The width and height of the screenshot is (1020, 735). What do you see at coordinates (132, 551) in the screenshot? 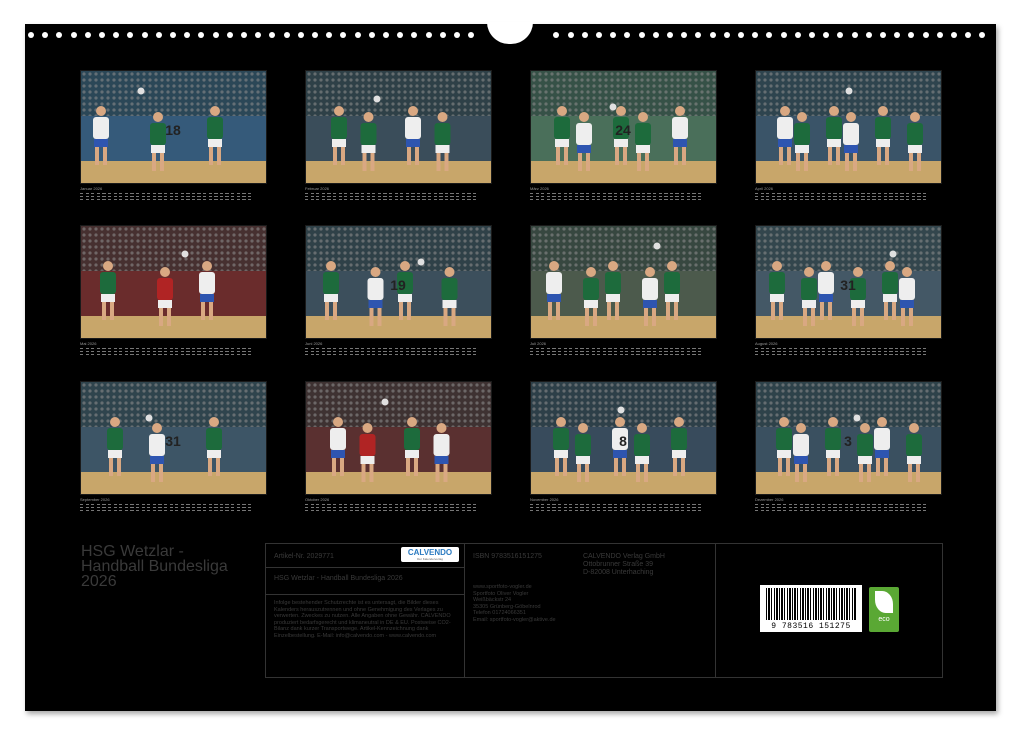
I see `title-line: HSG Wetzlar -` at bounding box center [132, 551].